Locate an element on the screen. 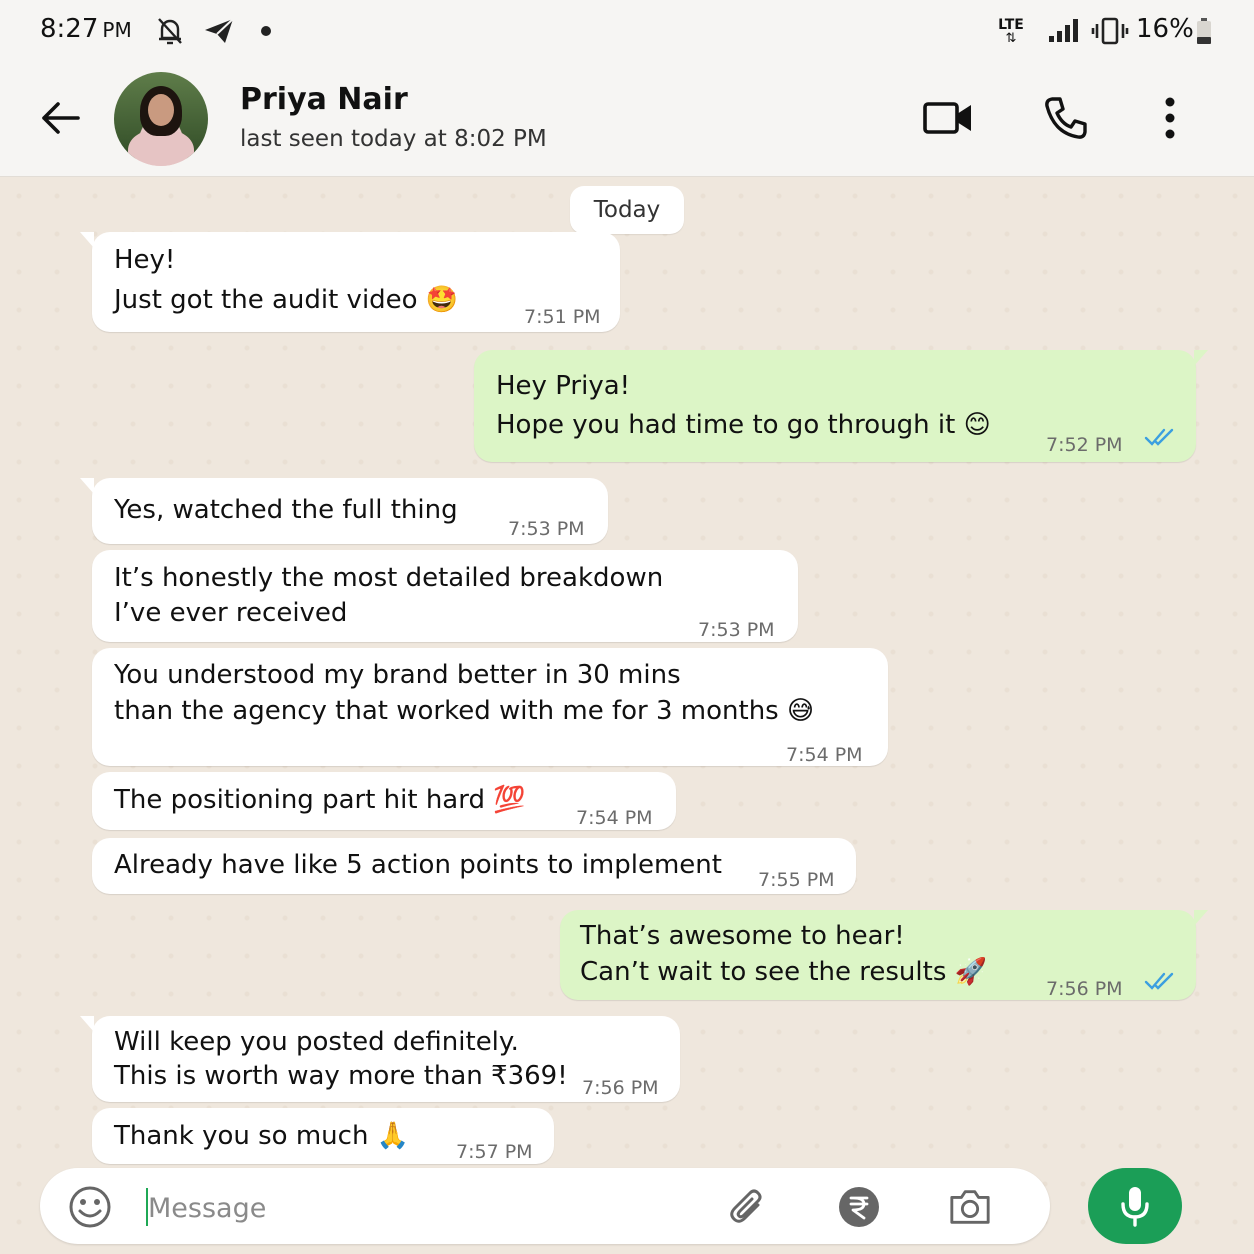  vibrate-icon is located at coordinates (1110, 31).